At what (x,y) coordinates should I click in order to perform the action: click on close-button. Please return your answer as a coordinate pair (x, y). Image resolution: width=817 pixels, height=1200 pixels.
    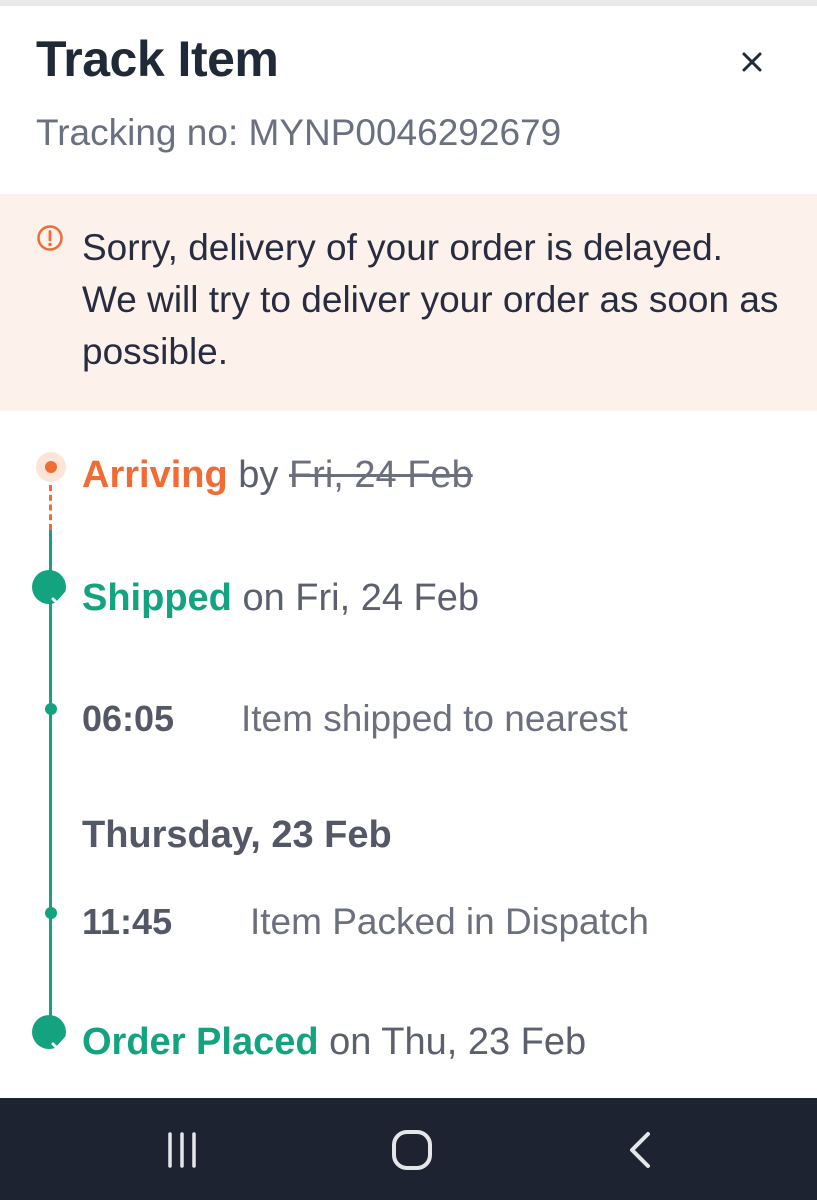
    Looking at the image, I should click on (752, 62).